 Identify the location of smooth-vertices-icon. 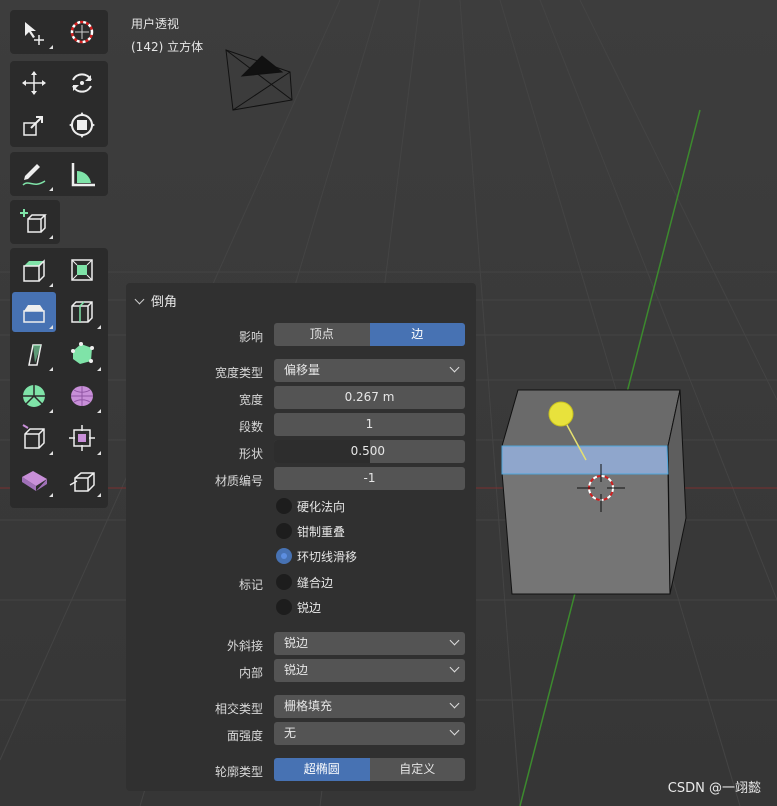
(82, 396).